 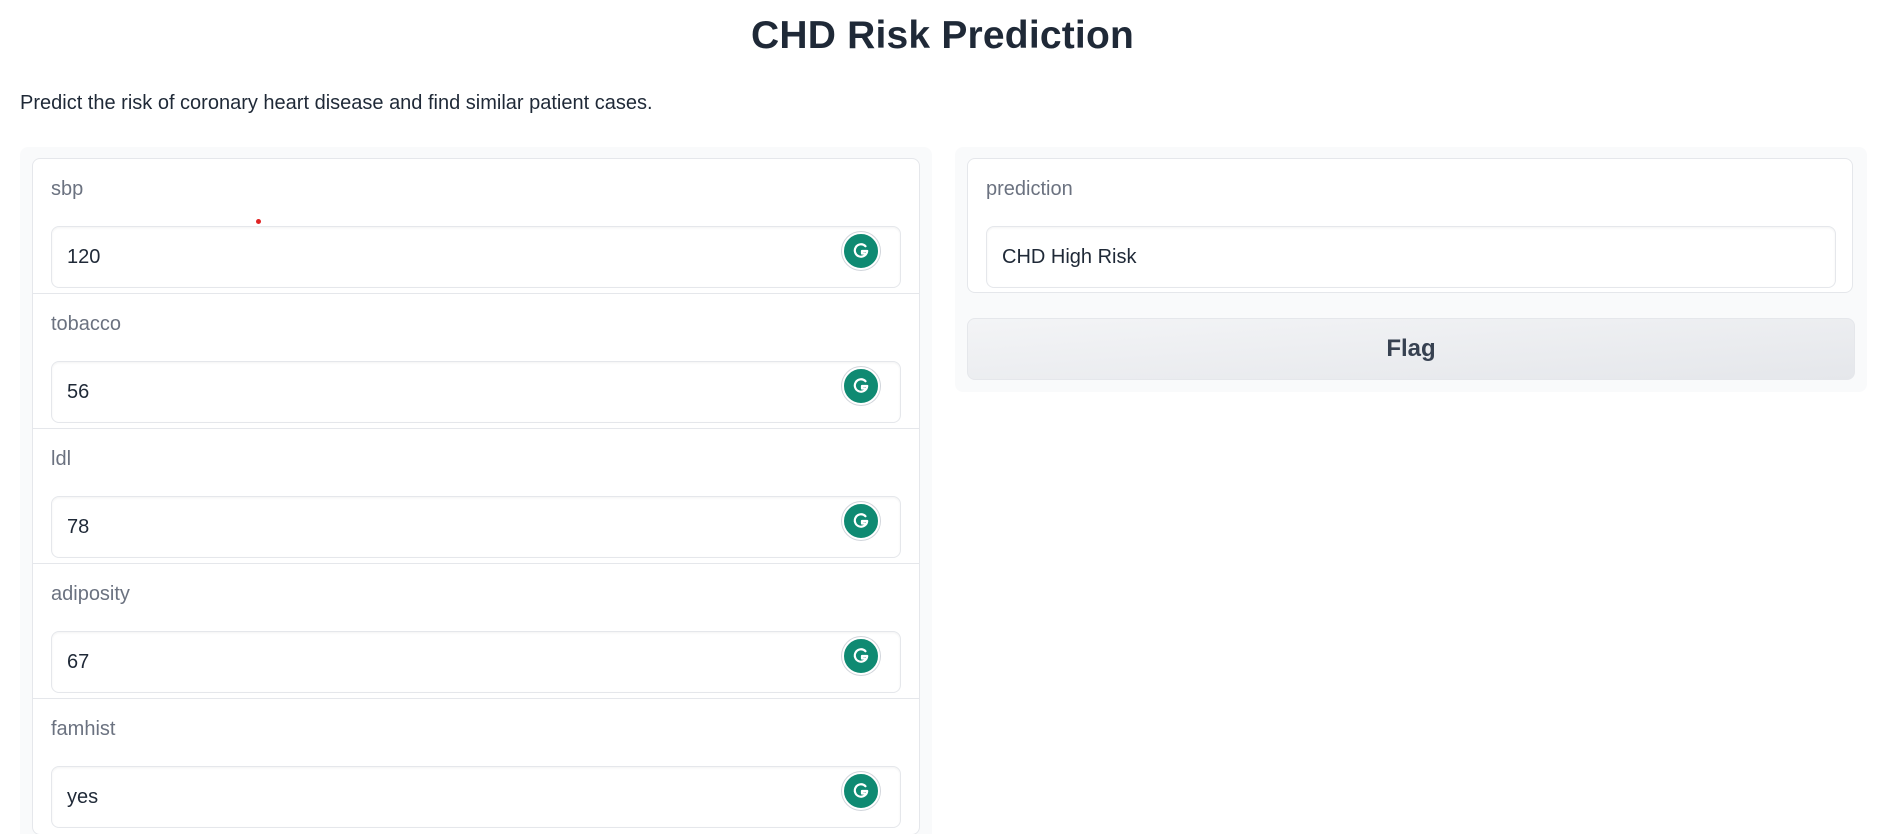 I want to click on output-panel: prediction CHD High Risk Flag, so click(x=1411, y=269).